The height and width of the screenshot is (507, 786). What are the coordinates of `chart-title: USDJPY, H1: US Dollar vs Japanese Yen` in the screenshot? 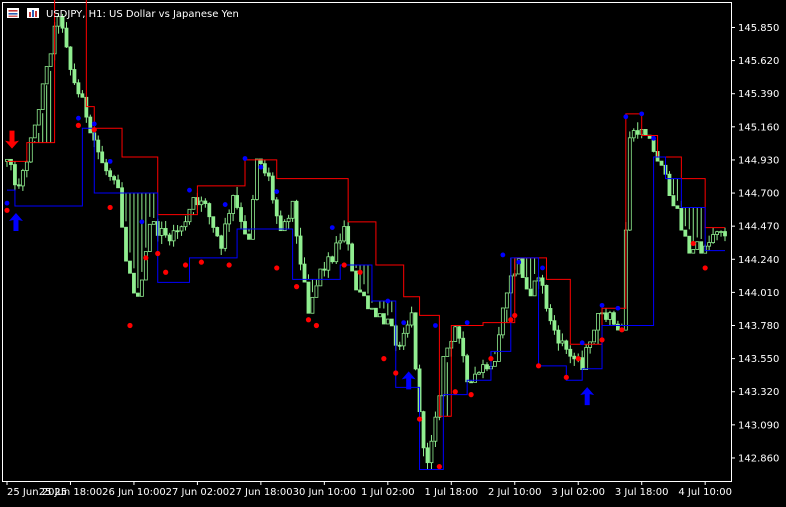 It's located at (142, 14).